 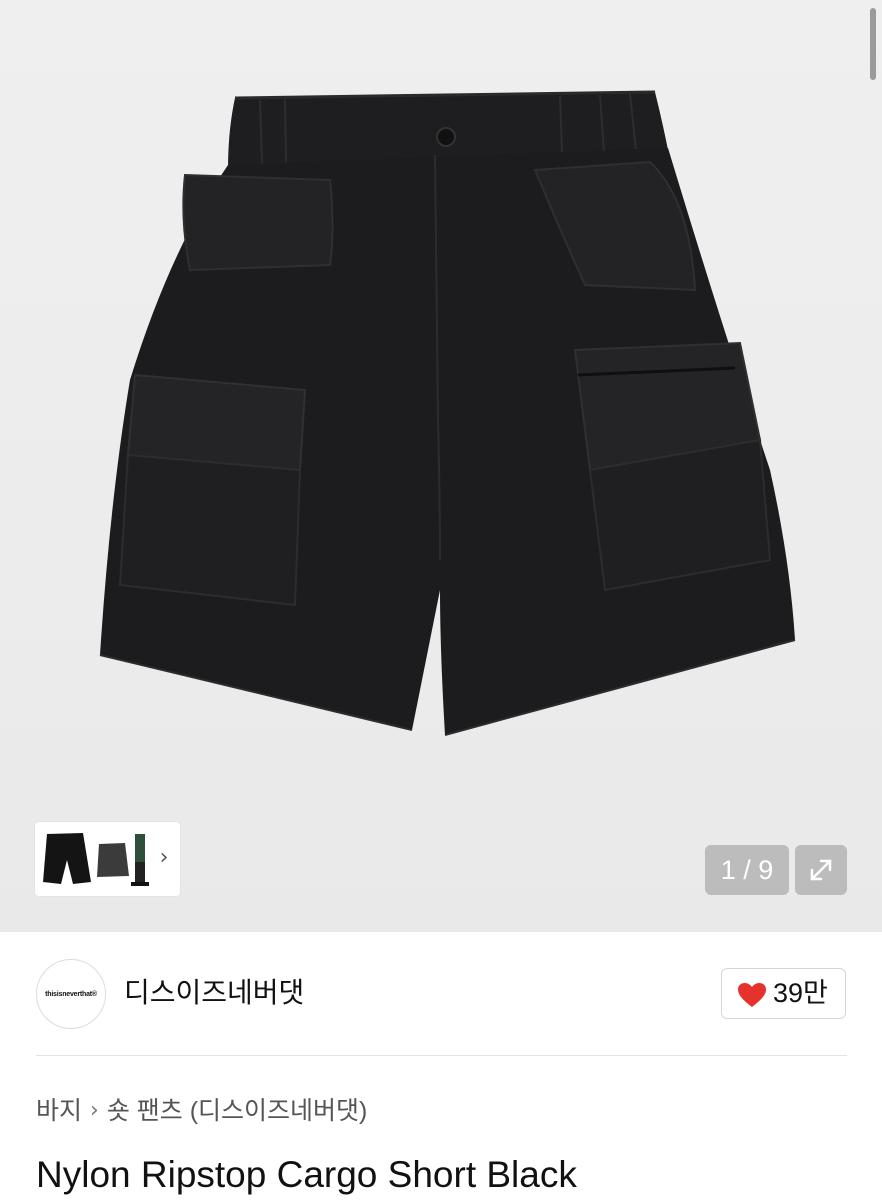 What do you see at coordinates (873, 44) in the screenshot?
I see `page-scrollbar` at bounding box center [873, 44].